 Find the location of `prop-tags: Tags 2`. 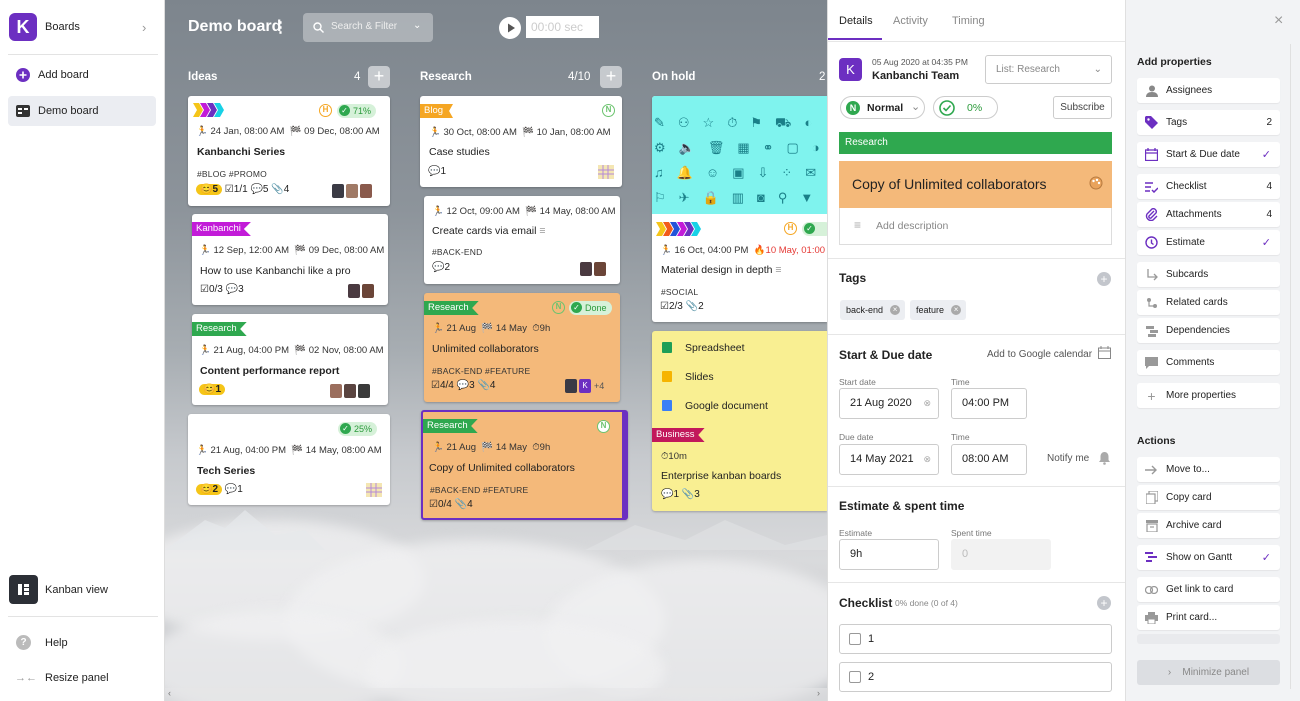

prop-tags: Tags 2 is located at coordinates (1208, 122).